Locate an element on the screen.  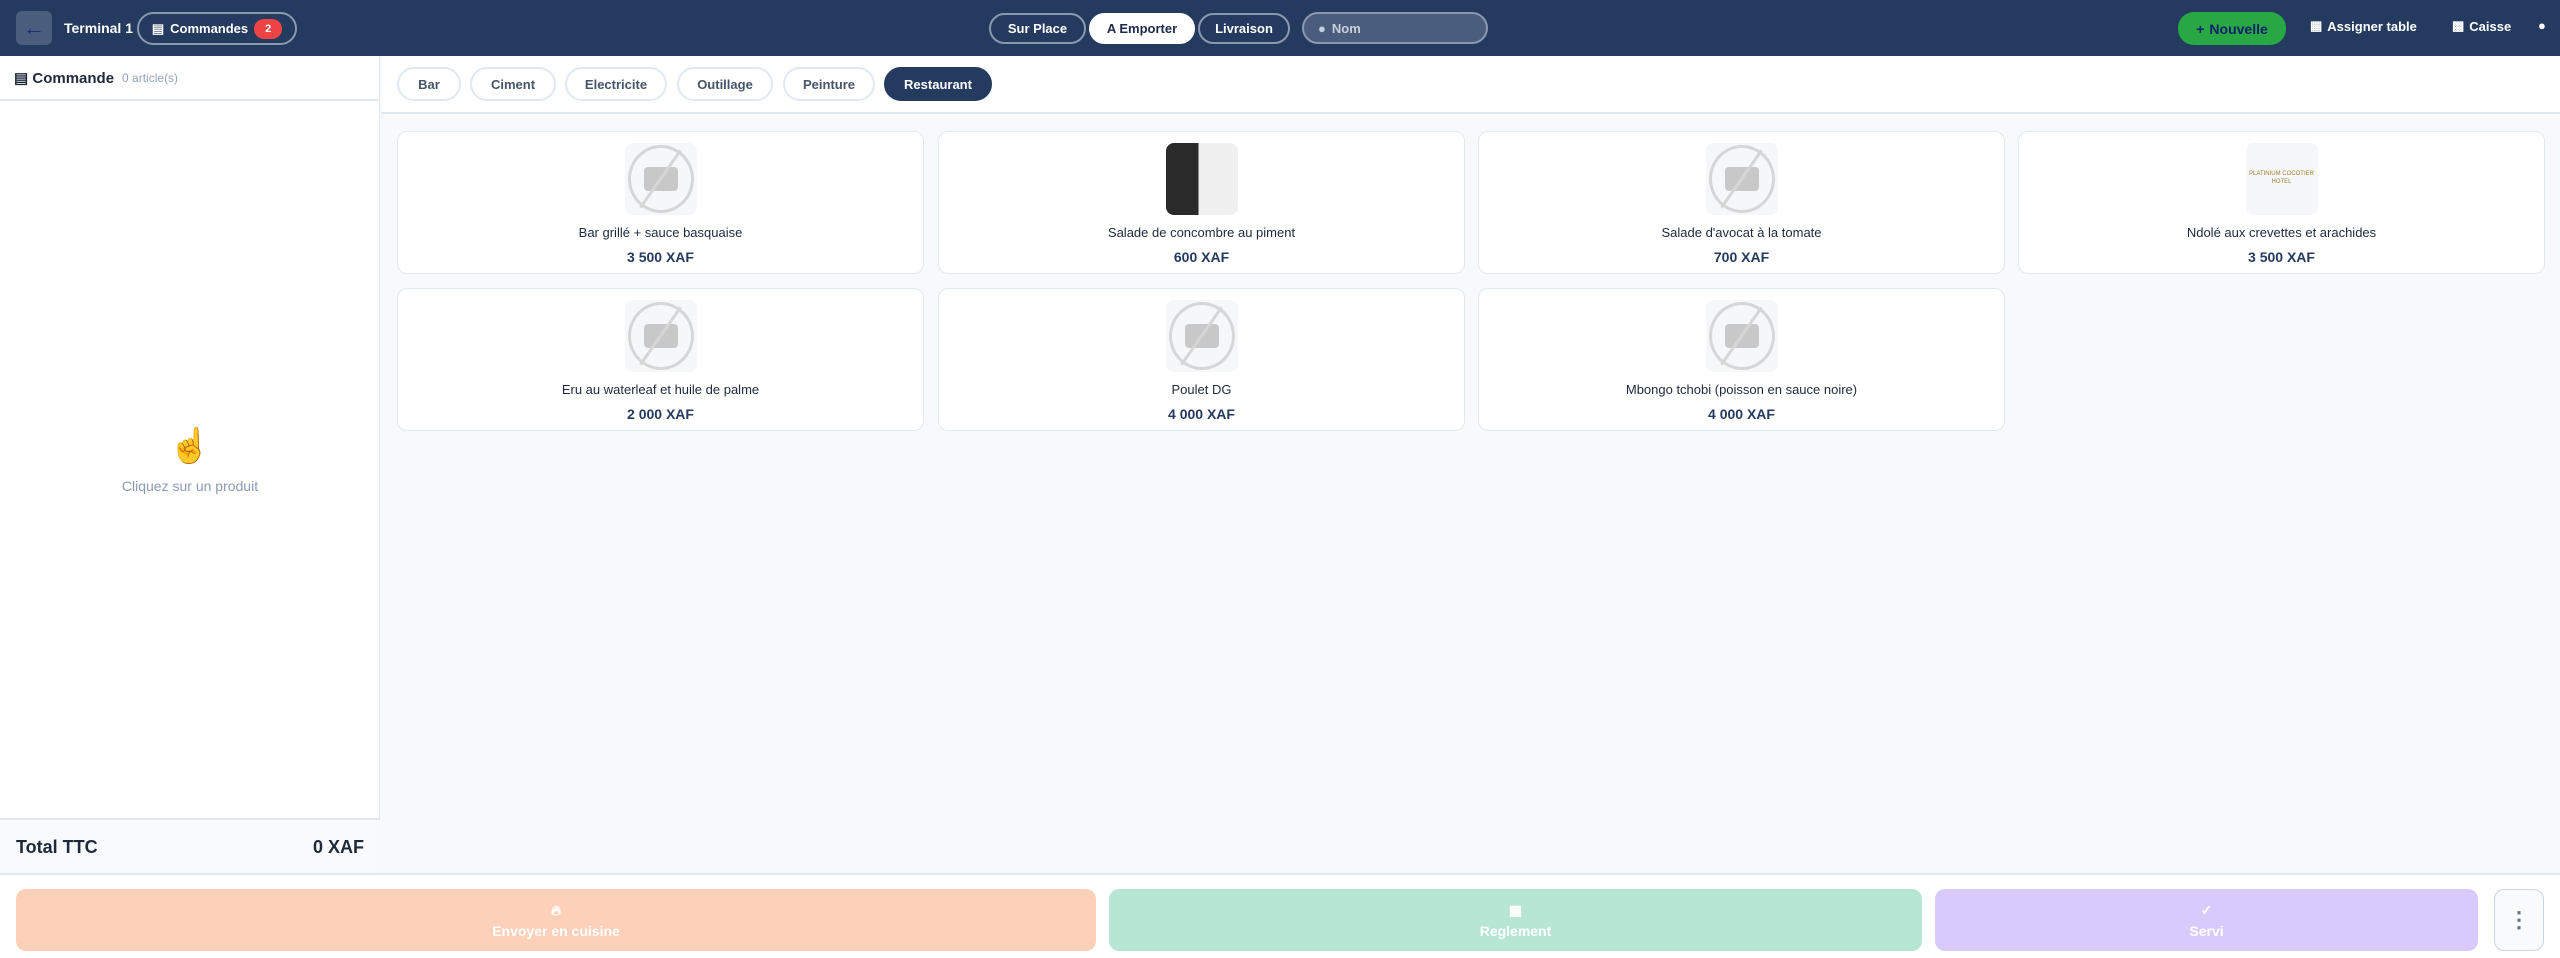
more-vertical-icon: ⋮ is located at coordinates (2519, 919).